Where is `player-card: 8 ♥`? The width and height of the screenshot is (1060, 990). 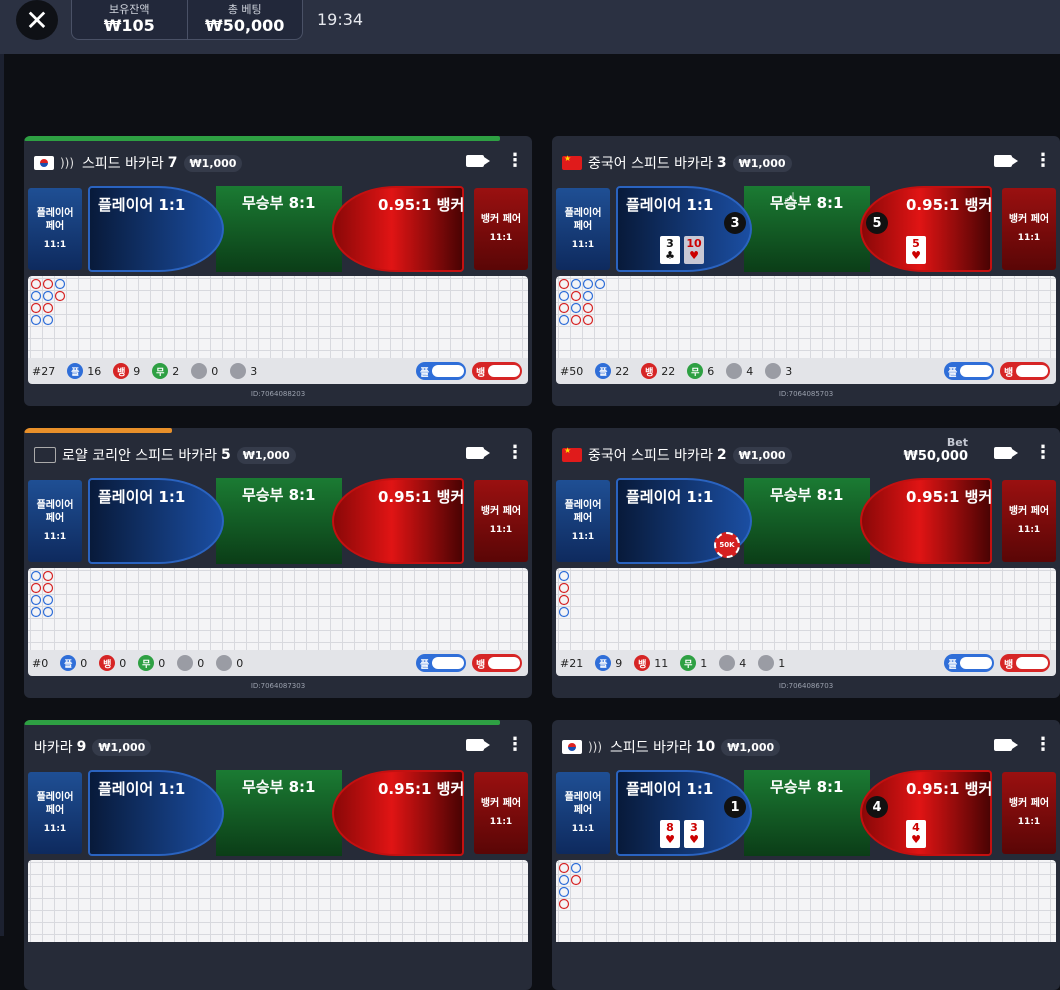
player-card: 8 ♥ is located at coordinates (670, 834).